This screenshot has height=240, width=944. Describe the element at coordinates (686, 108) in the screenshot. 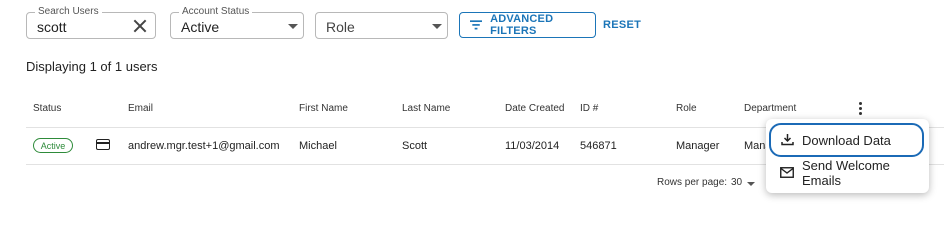

I see `column-header-role: Role` at that location.